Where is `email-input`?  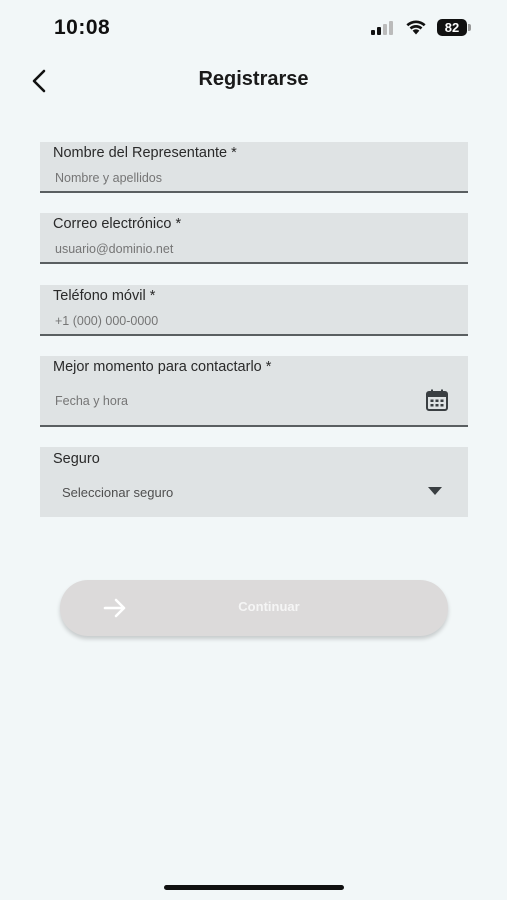
email-input is located at coordinates (235, 249).